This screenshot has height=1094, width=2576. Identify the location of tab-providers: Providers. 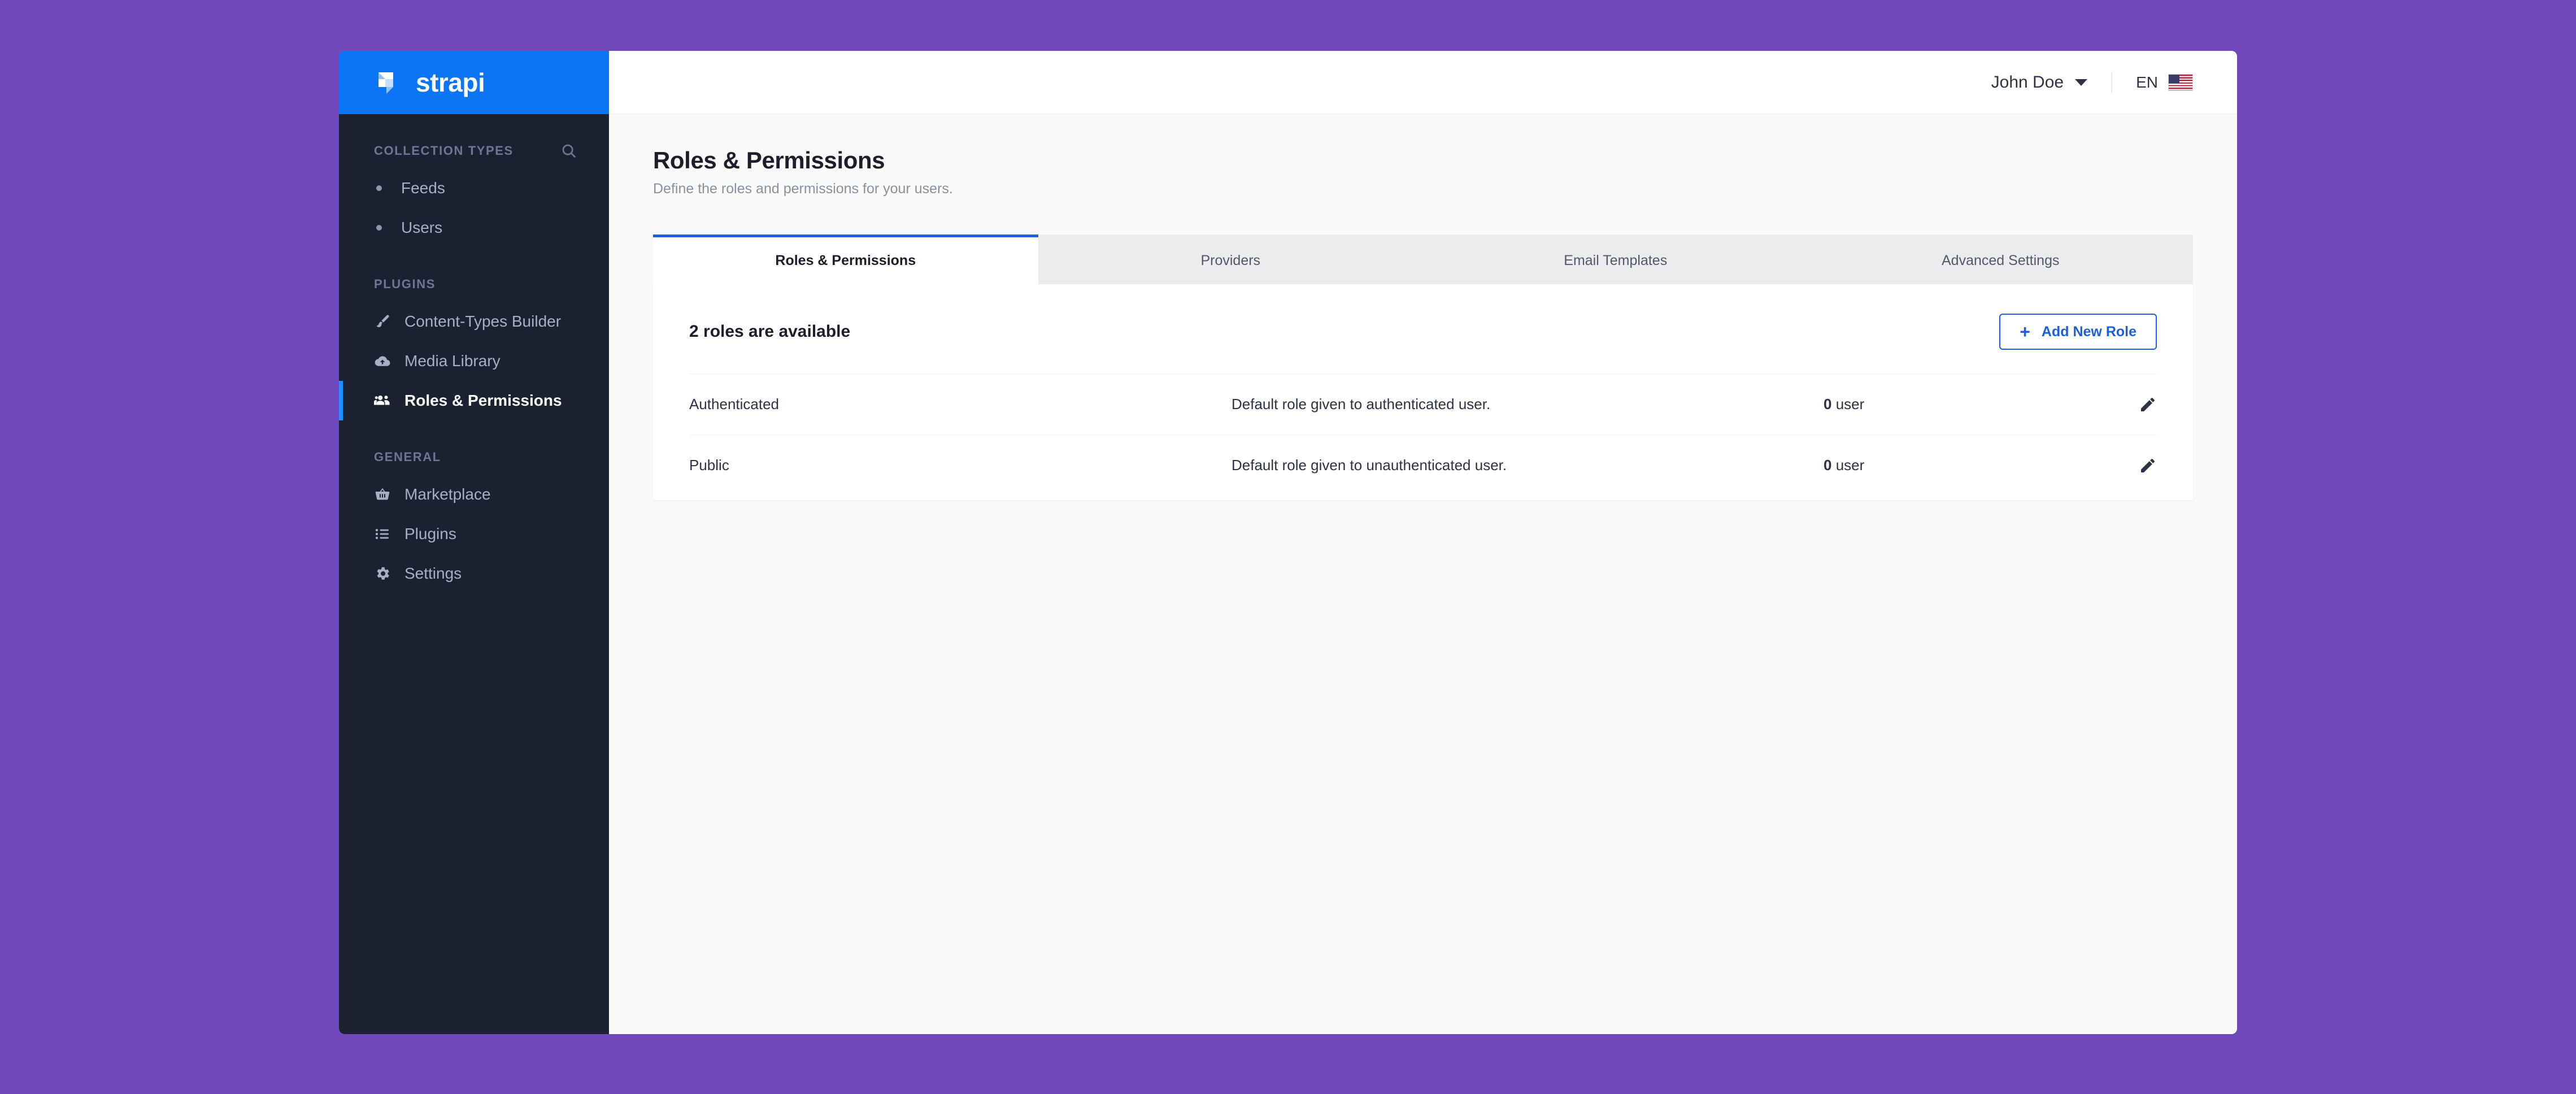
(1230, 259).